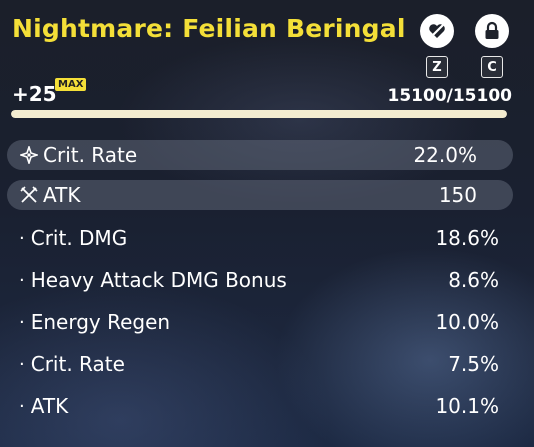 This screenshot has height=447, width=534. I want to click on sub-stat-row: · ATK 10.1%, so click(260, 406).